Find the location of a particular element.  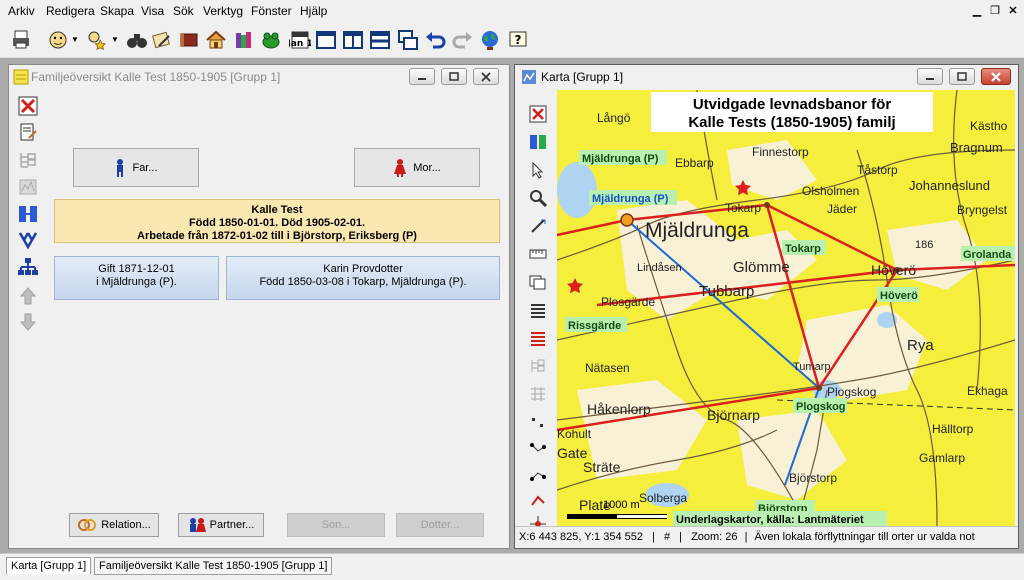

person-face-icon is located at coordinates (58, 40).